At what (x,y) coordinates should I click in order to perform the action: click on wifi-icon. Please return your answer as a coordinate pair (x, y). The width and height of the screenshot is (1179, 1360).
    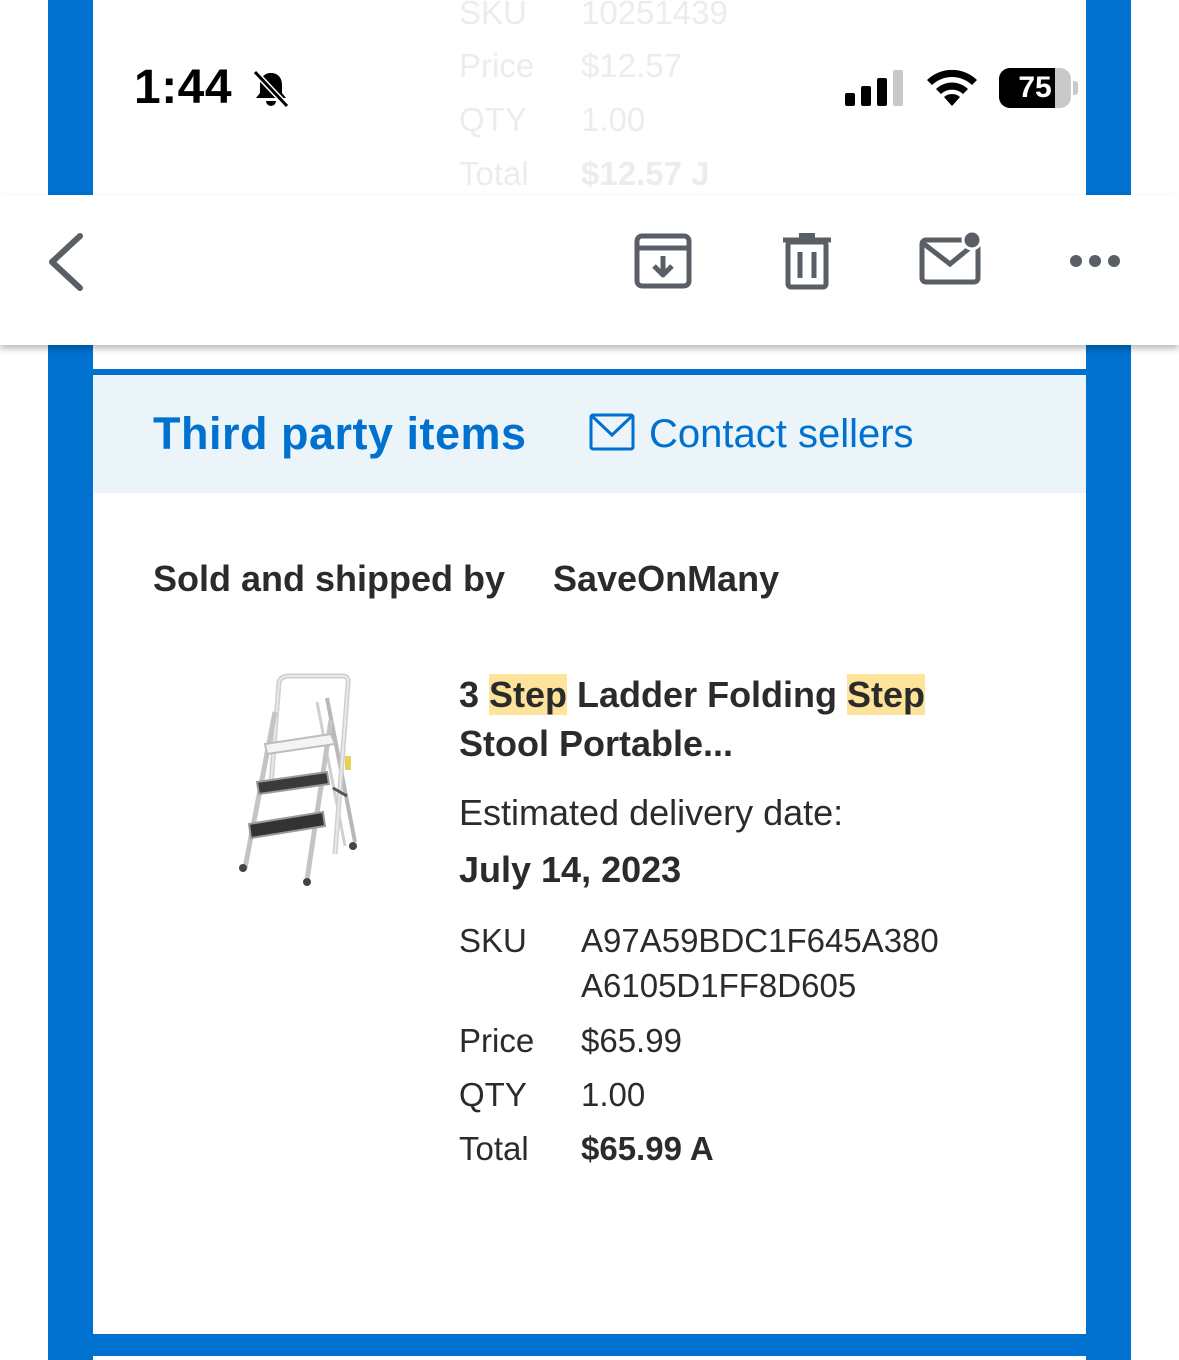
    Looking at the image, I should click on (952, 87).